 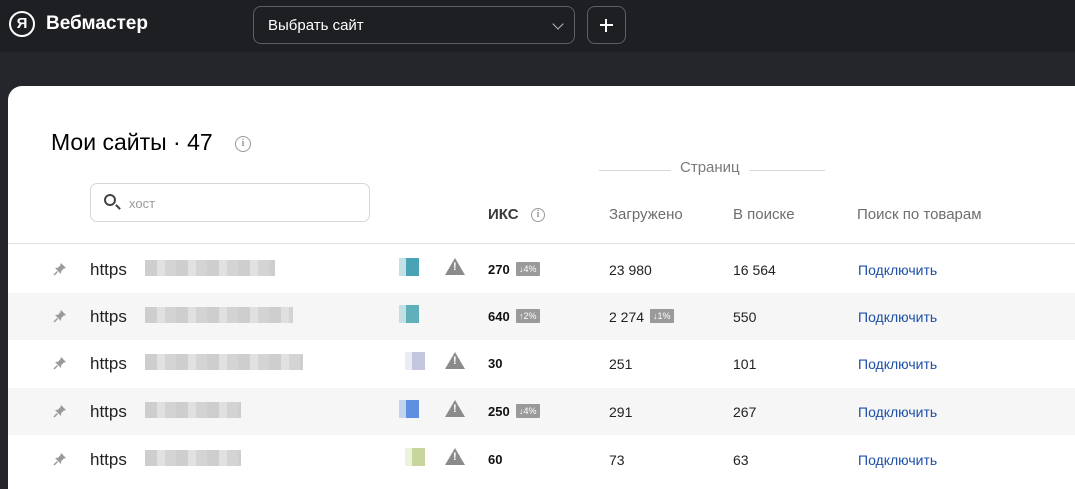 I want to click on pages-in-search: 101, so click(x=745, y=364).